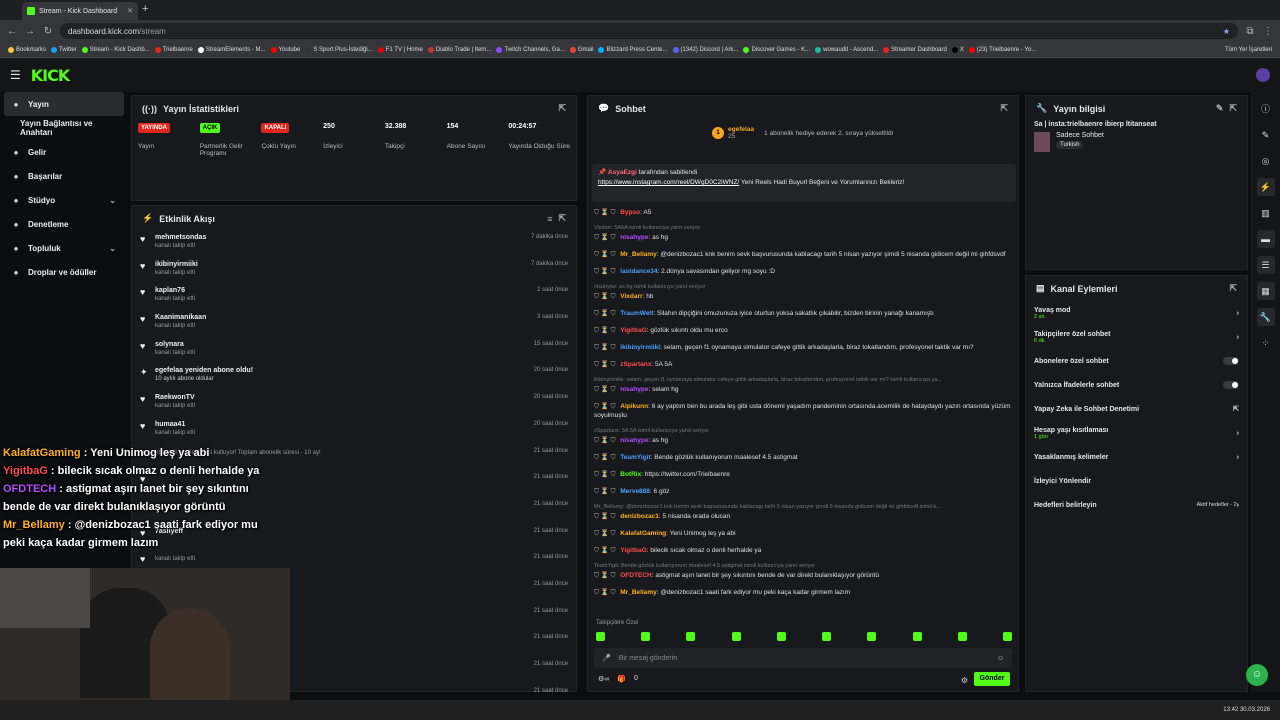 The image size is (1280, 720). What do you see at coordinates (1136, 361) in the screenshot?
I see `action-row: Abonelere özel sohbet` at bounding box center [1136, 361].